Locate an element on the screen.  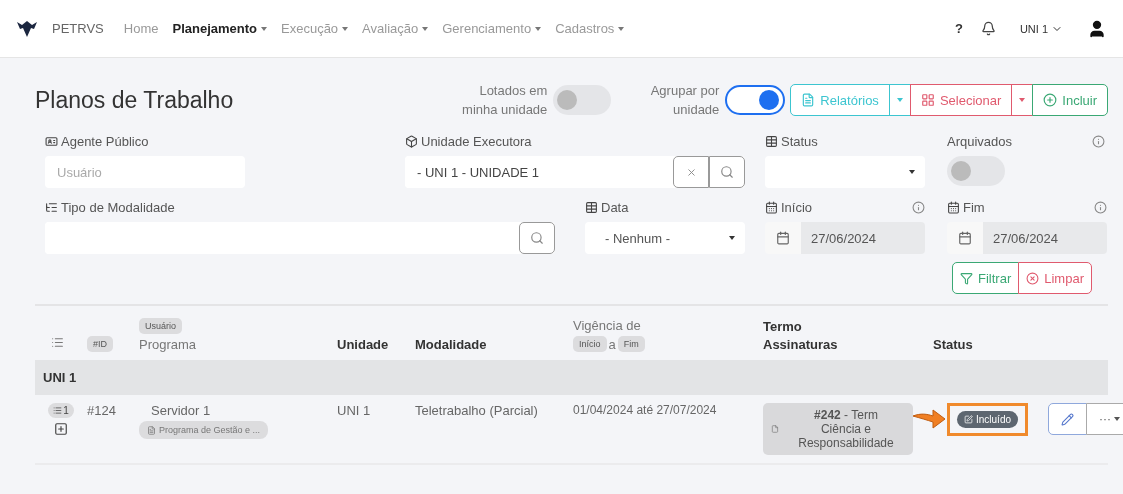
column-header: Status is located at coordinates (953, 344).